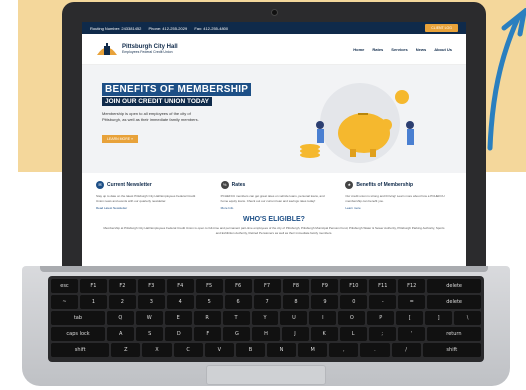 The image size is (526, 390). Describe the element at coordinates (211, 28) in the screenshot. I see `fax-number: Fax: 412-255-4800` at that location.